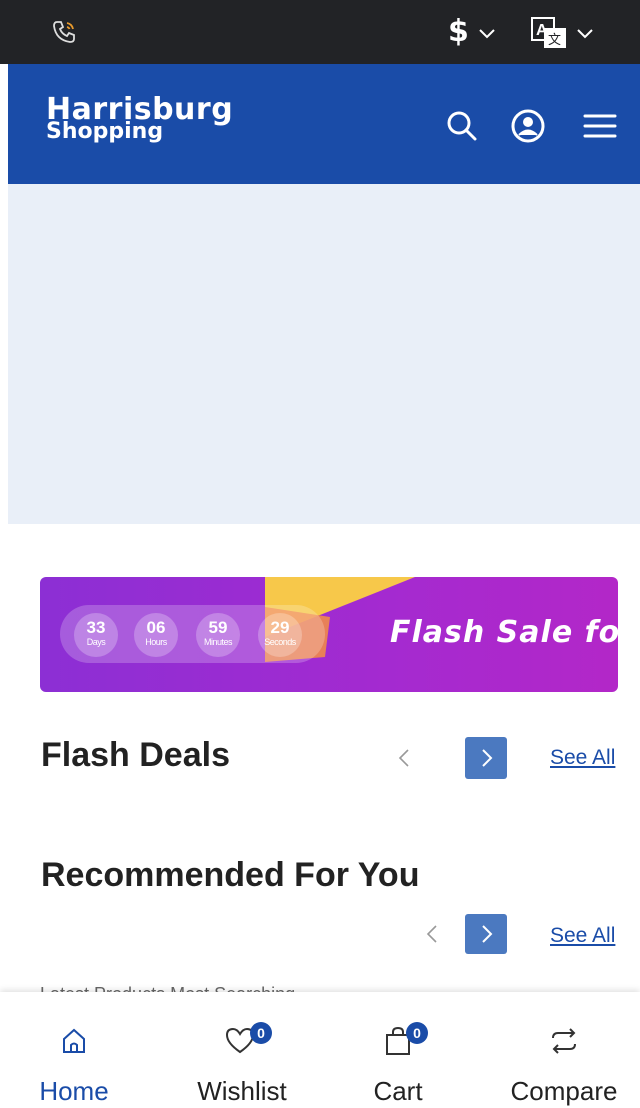 The image size is (640, 1108). I want to click on menu-icon, so click(600, 126).